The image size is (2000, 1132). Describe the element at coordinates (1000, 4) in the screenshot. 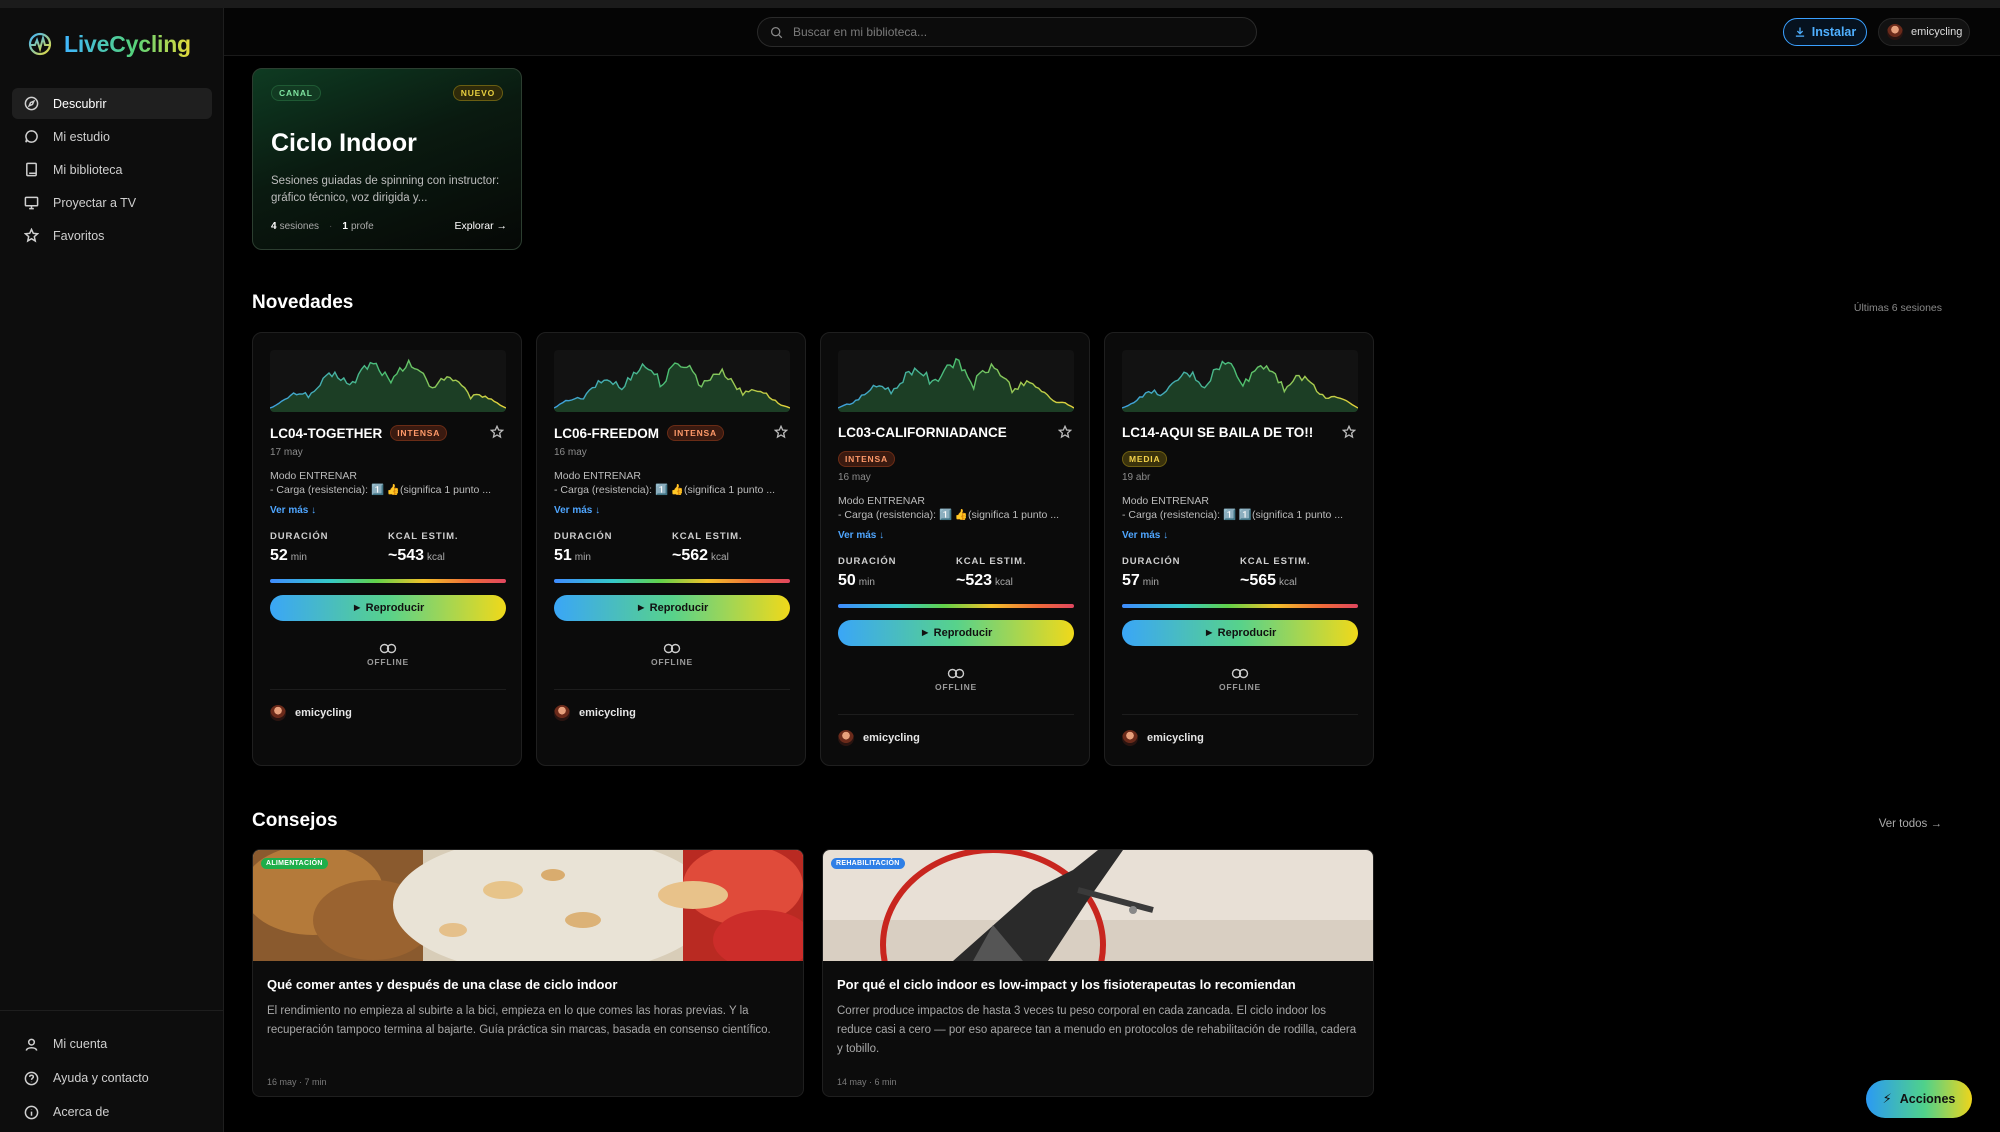

I see `window-top-strip` at that location.